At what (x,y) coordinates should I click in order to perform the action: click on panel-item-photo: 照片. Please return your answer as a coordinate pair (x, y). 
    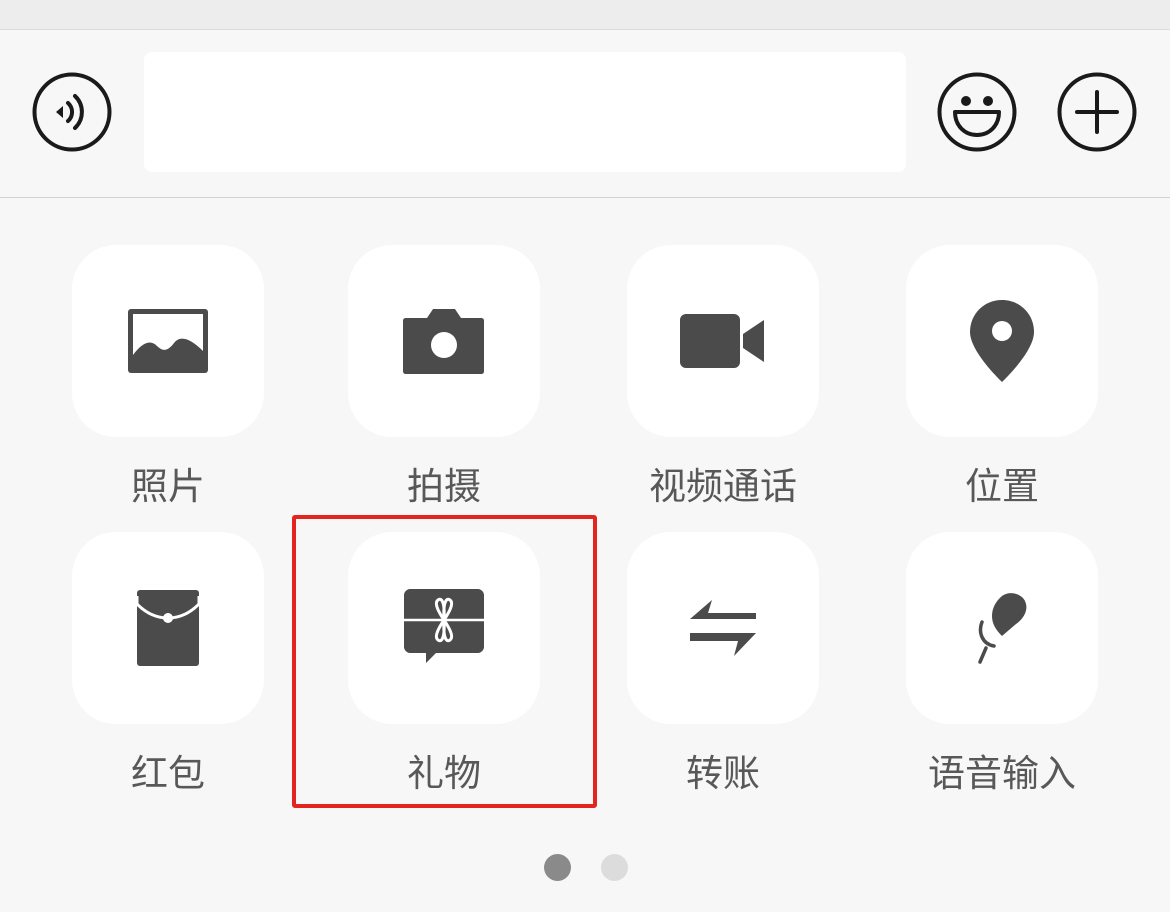
    Looking at the image, I should click on (168, 376).